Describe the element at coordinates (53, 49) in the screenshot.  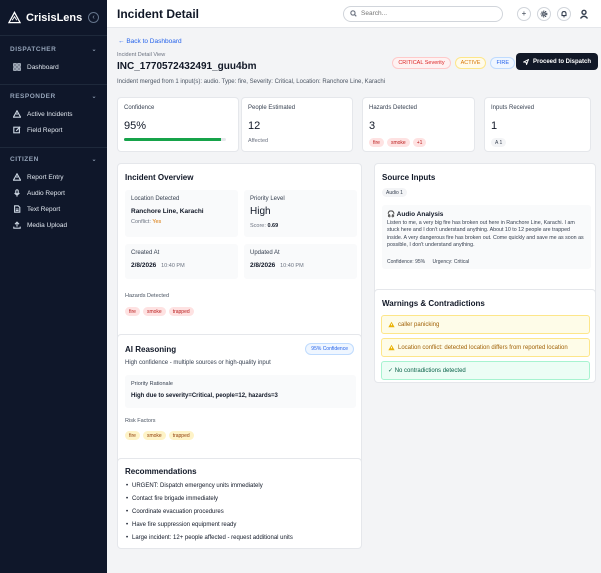
I see `section-dispatcher: DISPATCHER ⌄` at that location.